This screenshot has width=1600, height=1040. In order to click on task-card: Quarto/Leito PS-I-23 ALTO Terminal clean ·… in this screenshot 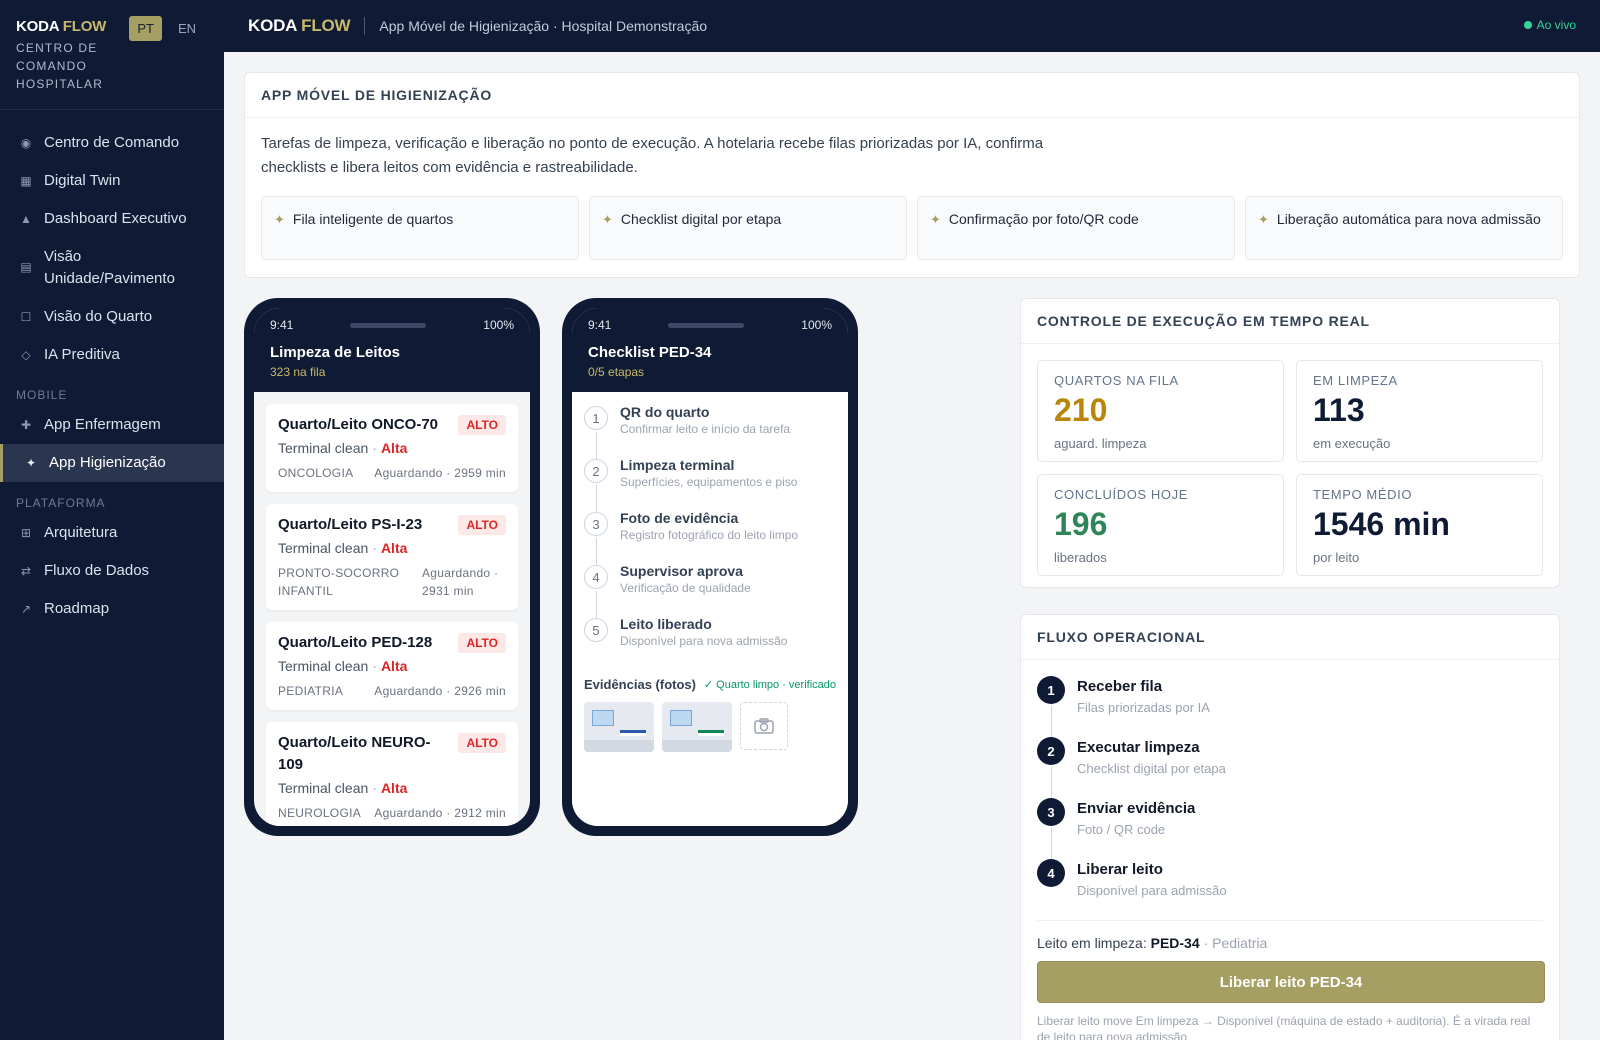, I will do `click(392, 557)`.